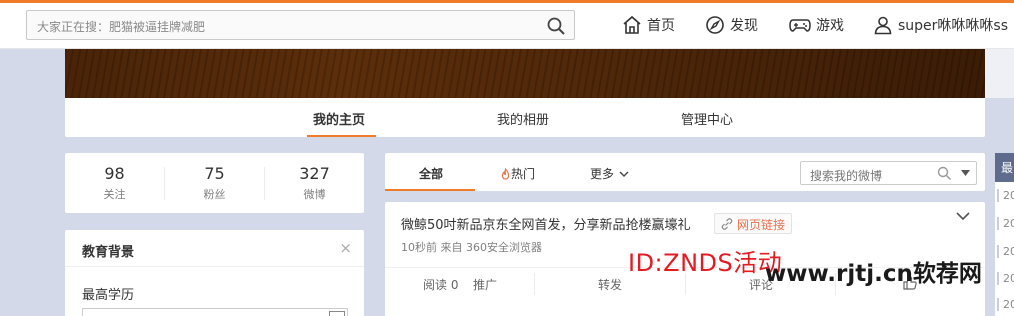  What do you see at coordinates (485, 284) in the screenshot?
I see `promote-button: 推广` at bounding box center [485, 284].